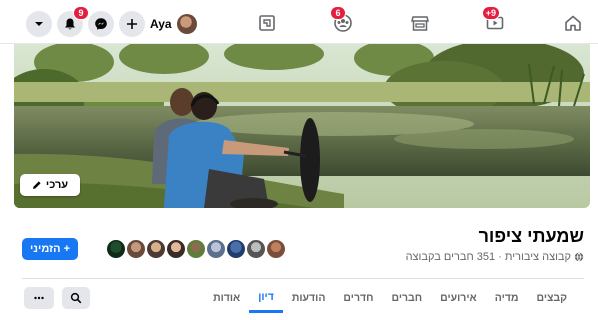 The width and height of the screenshot is (598, 320). I want to click on nav-watch: +9, so click(495, 21).